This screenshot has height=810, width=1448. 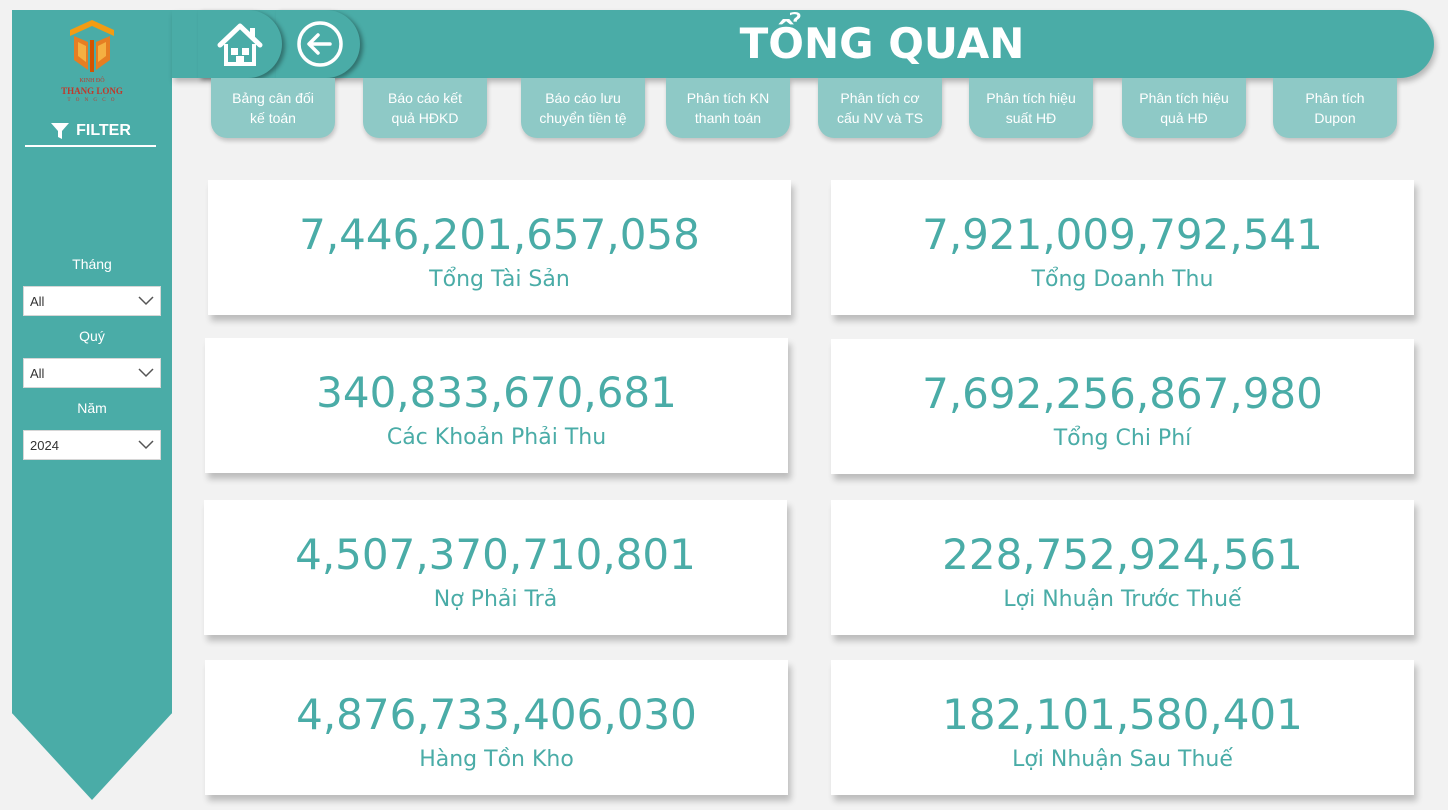 I want to click on kpi-label: Lợi Nhuận Sau Thuế, so click(x=1122, y=759).